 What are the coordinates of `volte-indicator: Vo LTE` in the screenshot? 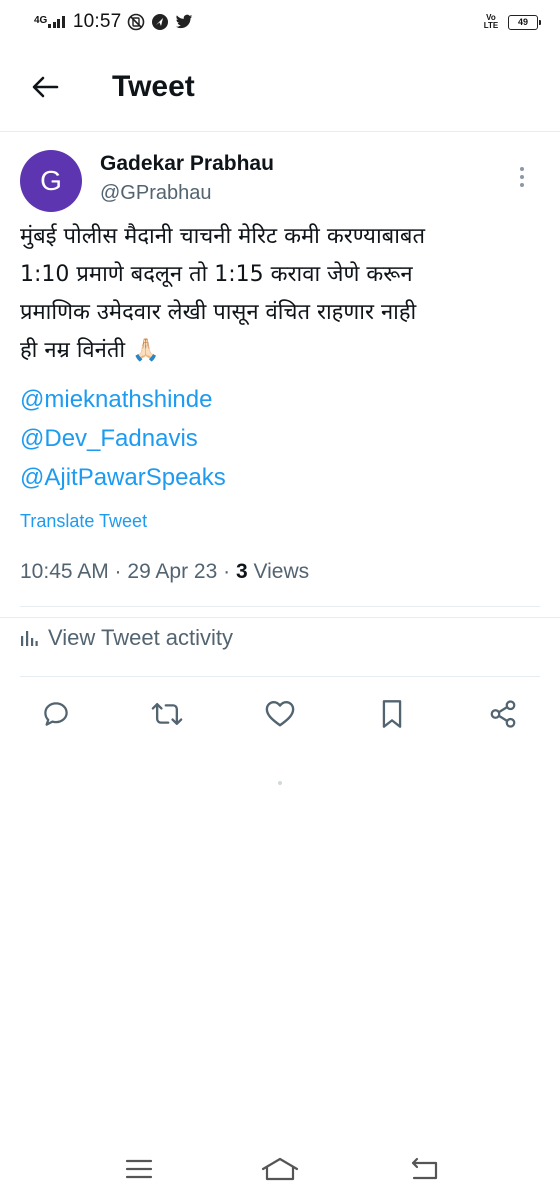 It's located at (491, 21).